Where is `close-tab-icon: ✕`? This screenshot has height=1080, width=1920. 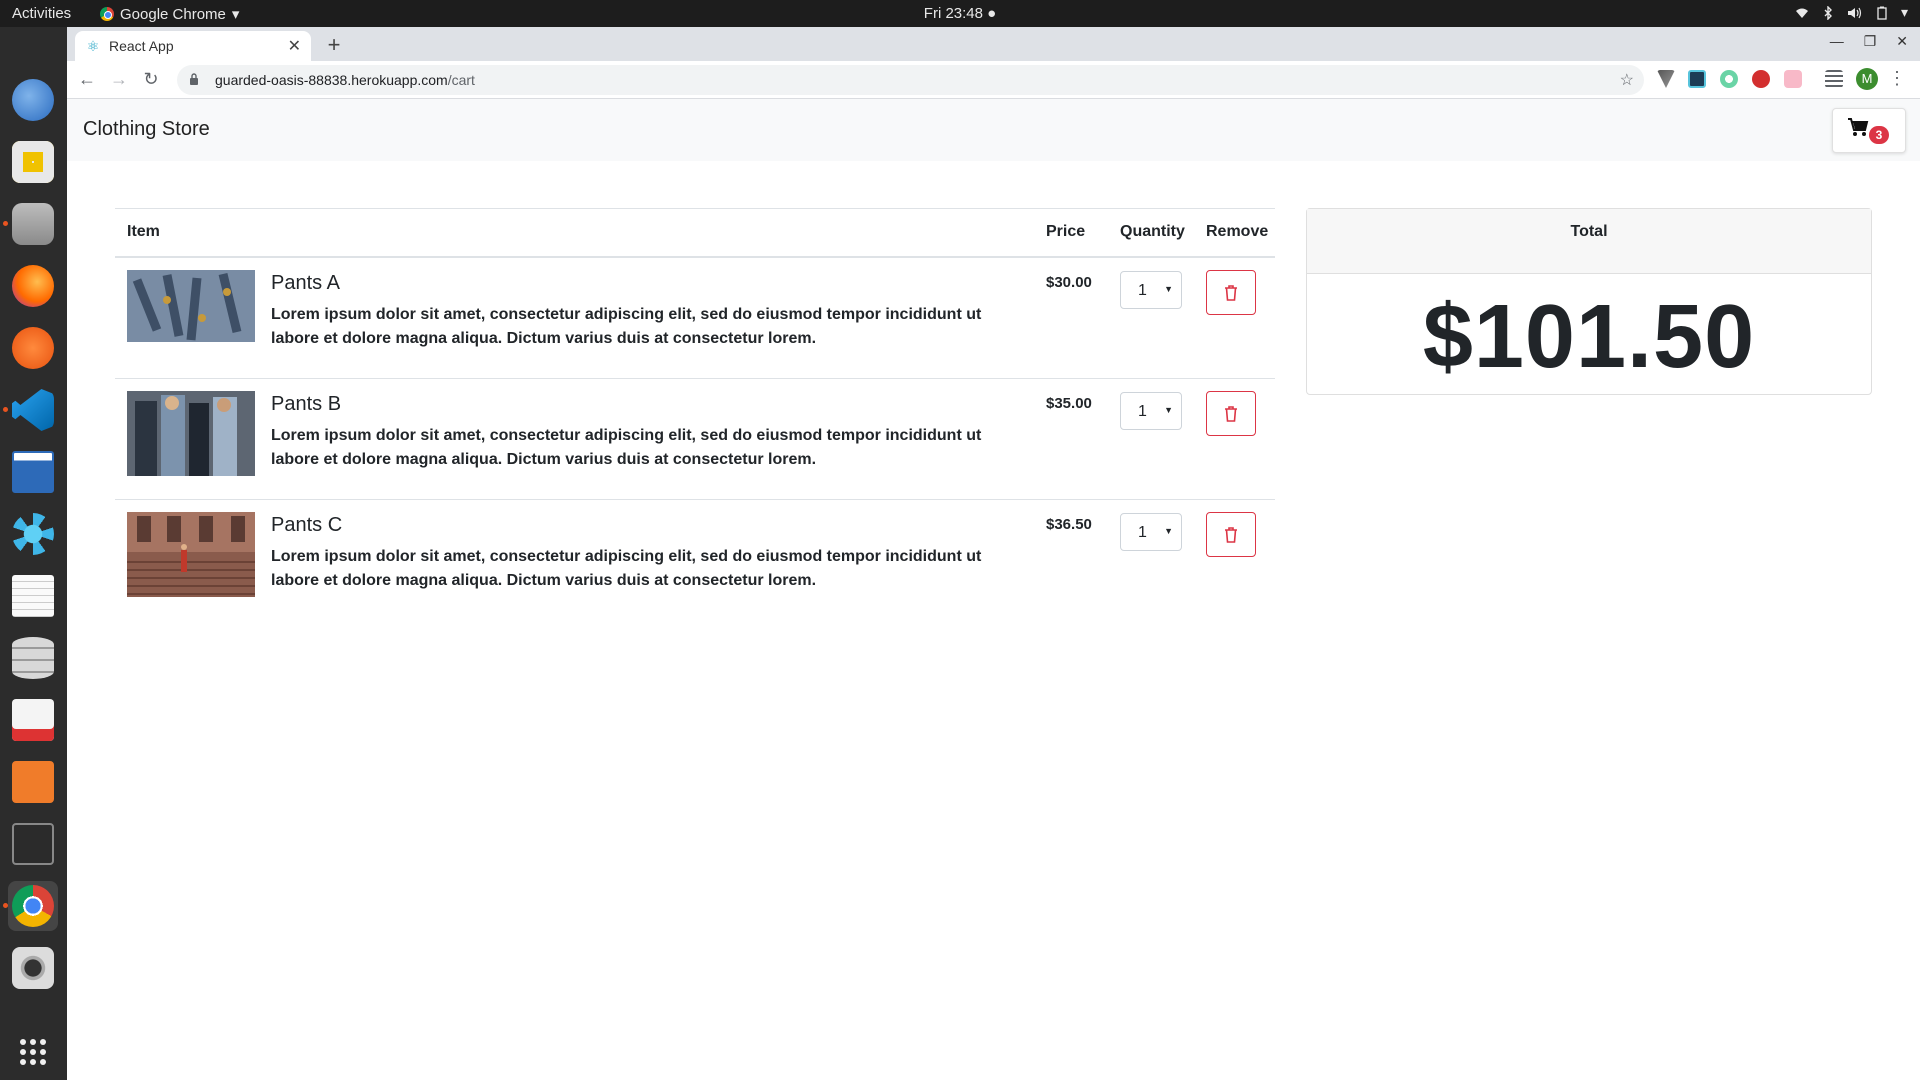 close-tab-icon: ✕ is located at coordinates (294, 46).